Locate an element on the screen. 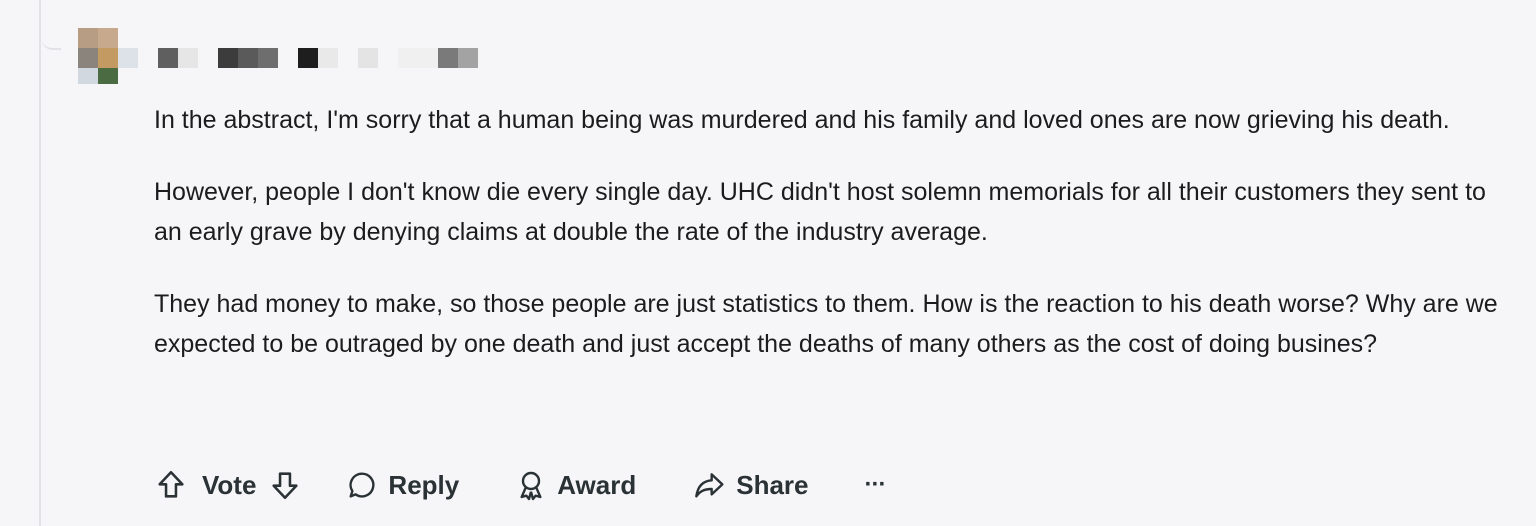 Image resolution: width=1536 pixels, height=526 pixels. arrow-up-icon is located at coordinates (171, 485).